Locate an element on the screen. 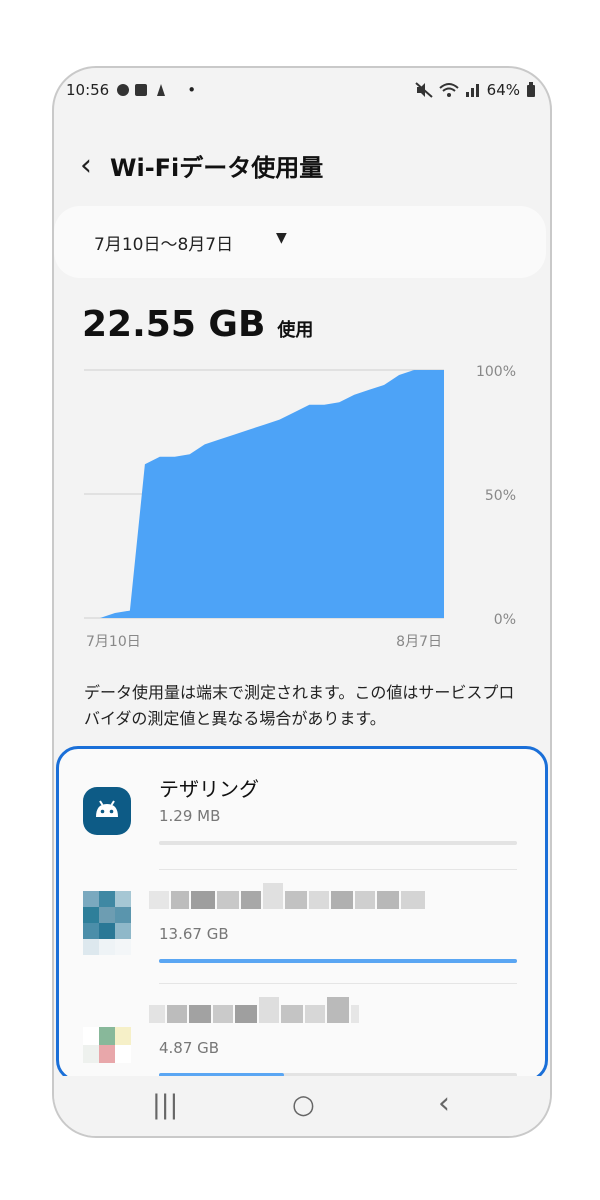 Image resolution: width=600 pixels, height=1200 pixels. list-item-app-2: 13.67 GB is located at coordinates (302, 925).